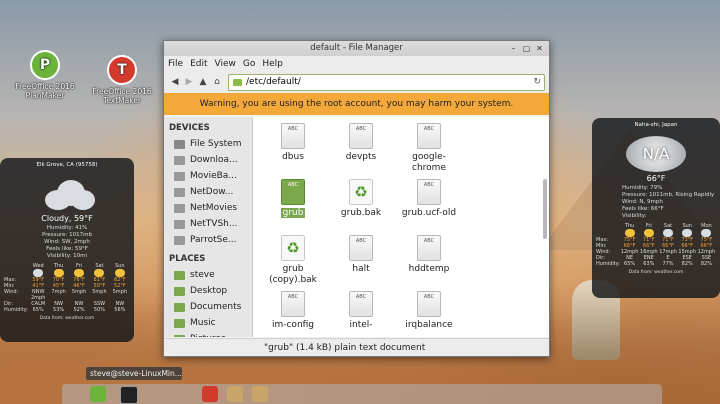 The image size is (720, 404). What do you see at coordinates (293, 274) in the screenshot?
I see `file-name: grub (copy).bak` at bounding box center [293, 274].